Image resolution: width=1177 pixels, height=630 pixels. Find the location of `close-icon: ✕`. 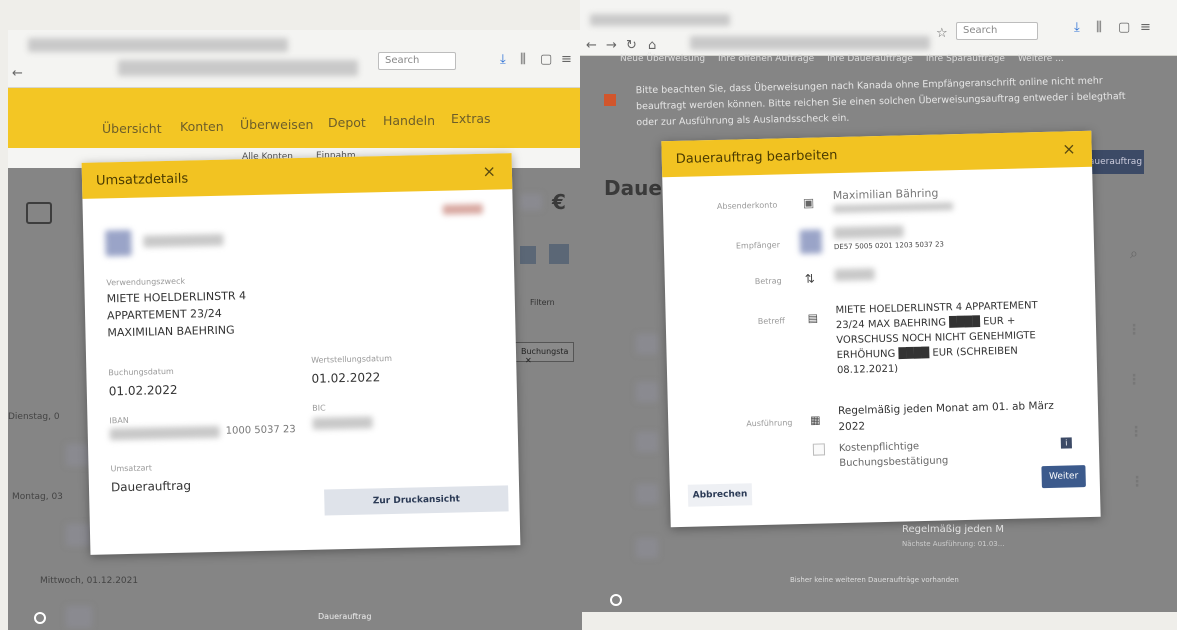

close-icon: ✕ is located at coordinates (528, 360).